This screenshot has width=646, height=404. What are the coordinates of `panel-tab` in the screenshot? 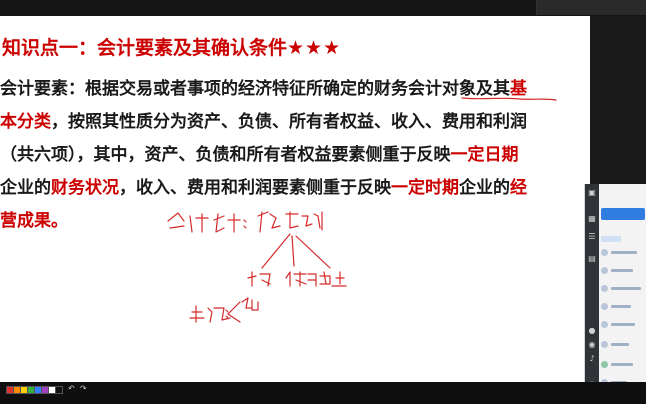 It's located at (611, 239).